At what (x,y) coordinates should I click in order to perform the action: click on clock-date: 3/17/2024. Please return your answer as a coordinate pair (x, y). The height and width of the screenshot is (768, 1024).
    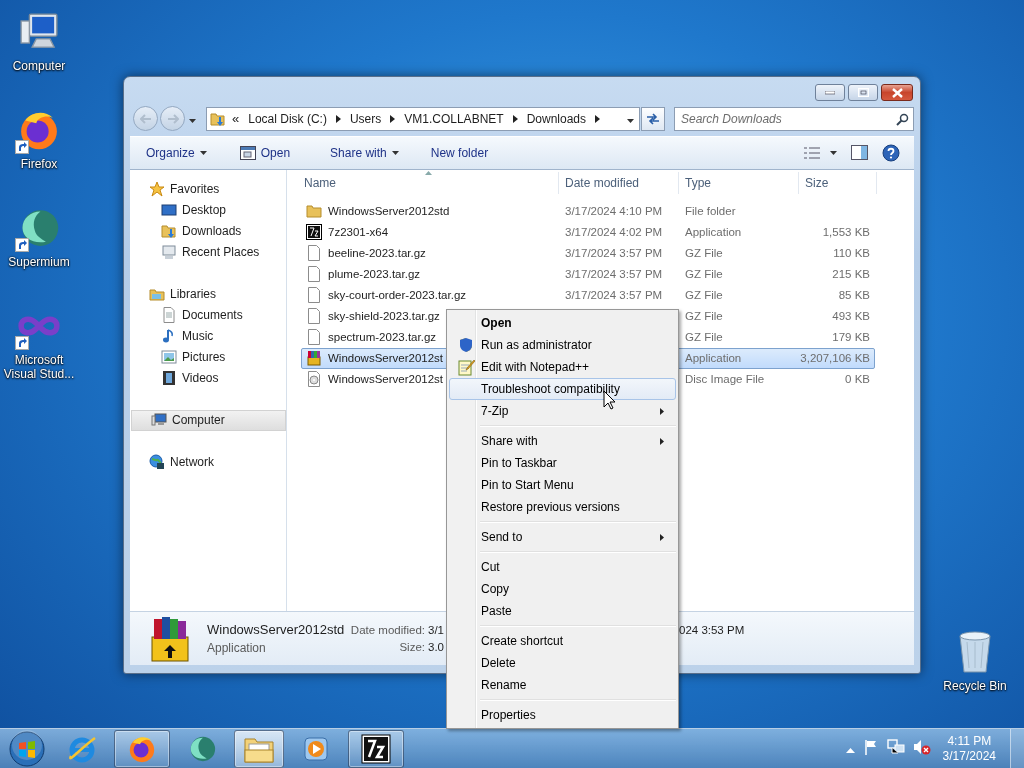
    Looking at the image, I should click on (969, 756).